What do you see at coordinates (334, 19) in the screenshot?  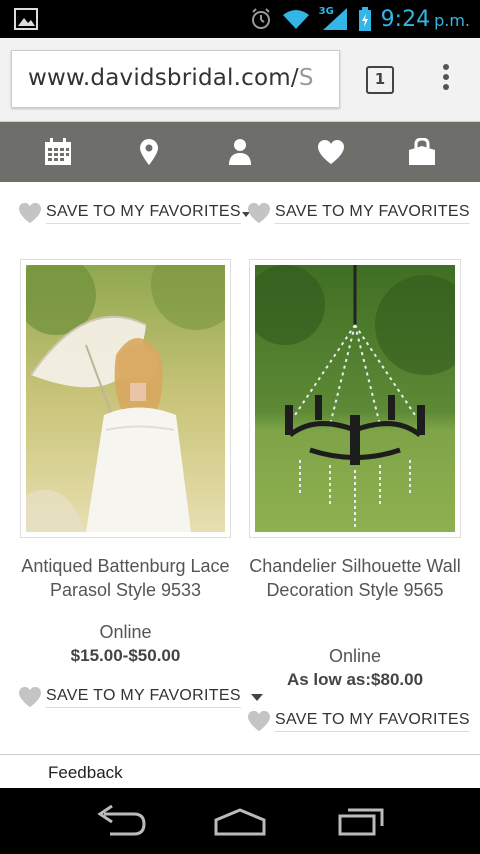 I see `signal-icon: 3G` at bounding box center [334, 19].